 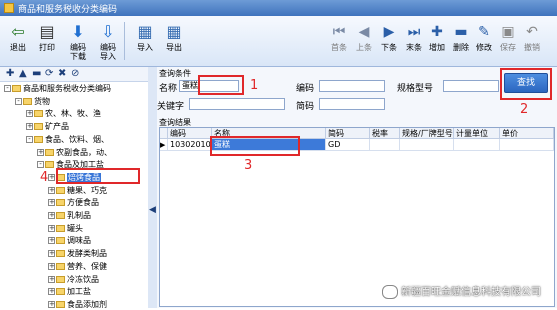 What do you see at coordinates (348, 133) in the screenshot?
I see `column-header: 简码` at bounding box center [348, 133].